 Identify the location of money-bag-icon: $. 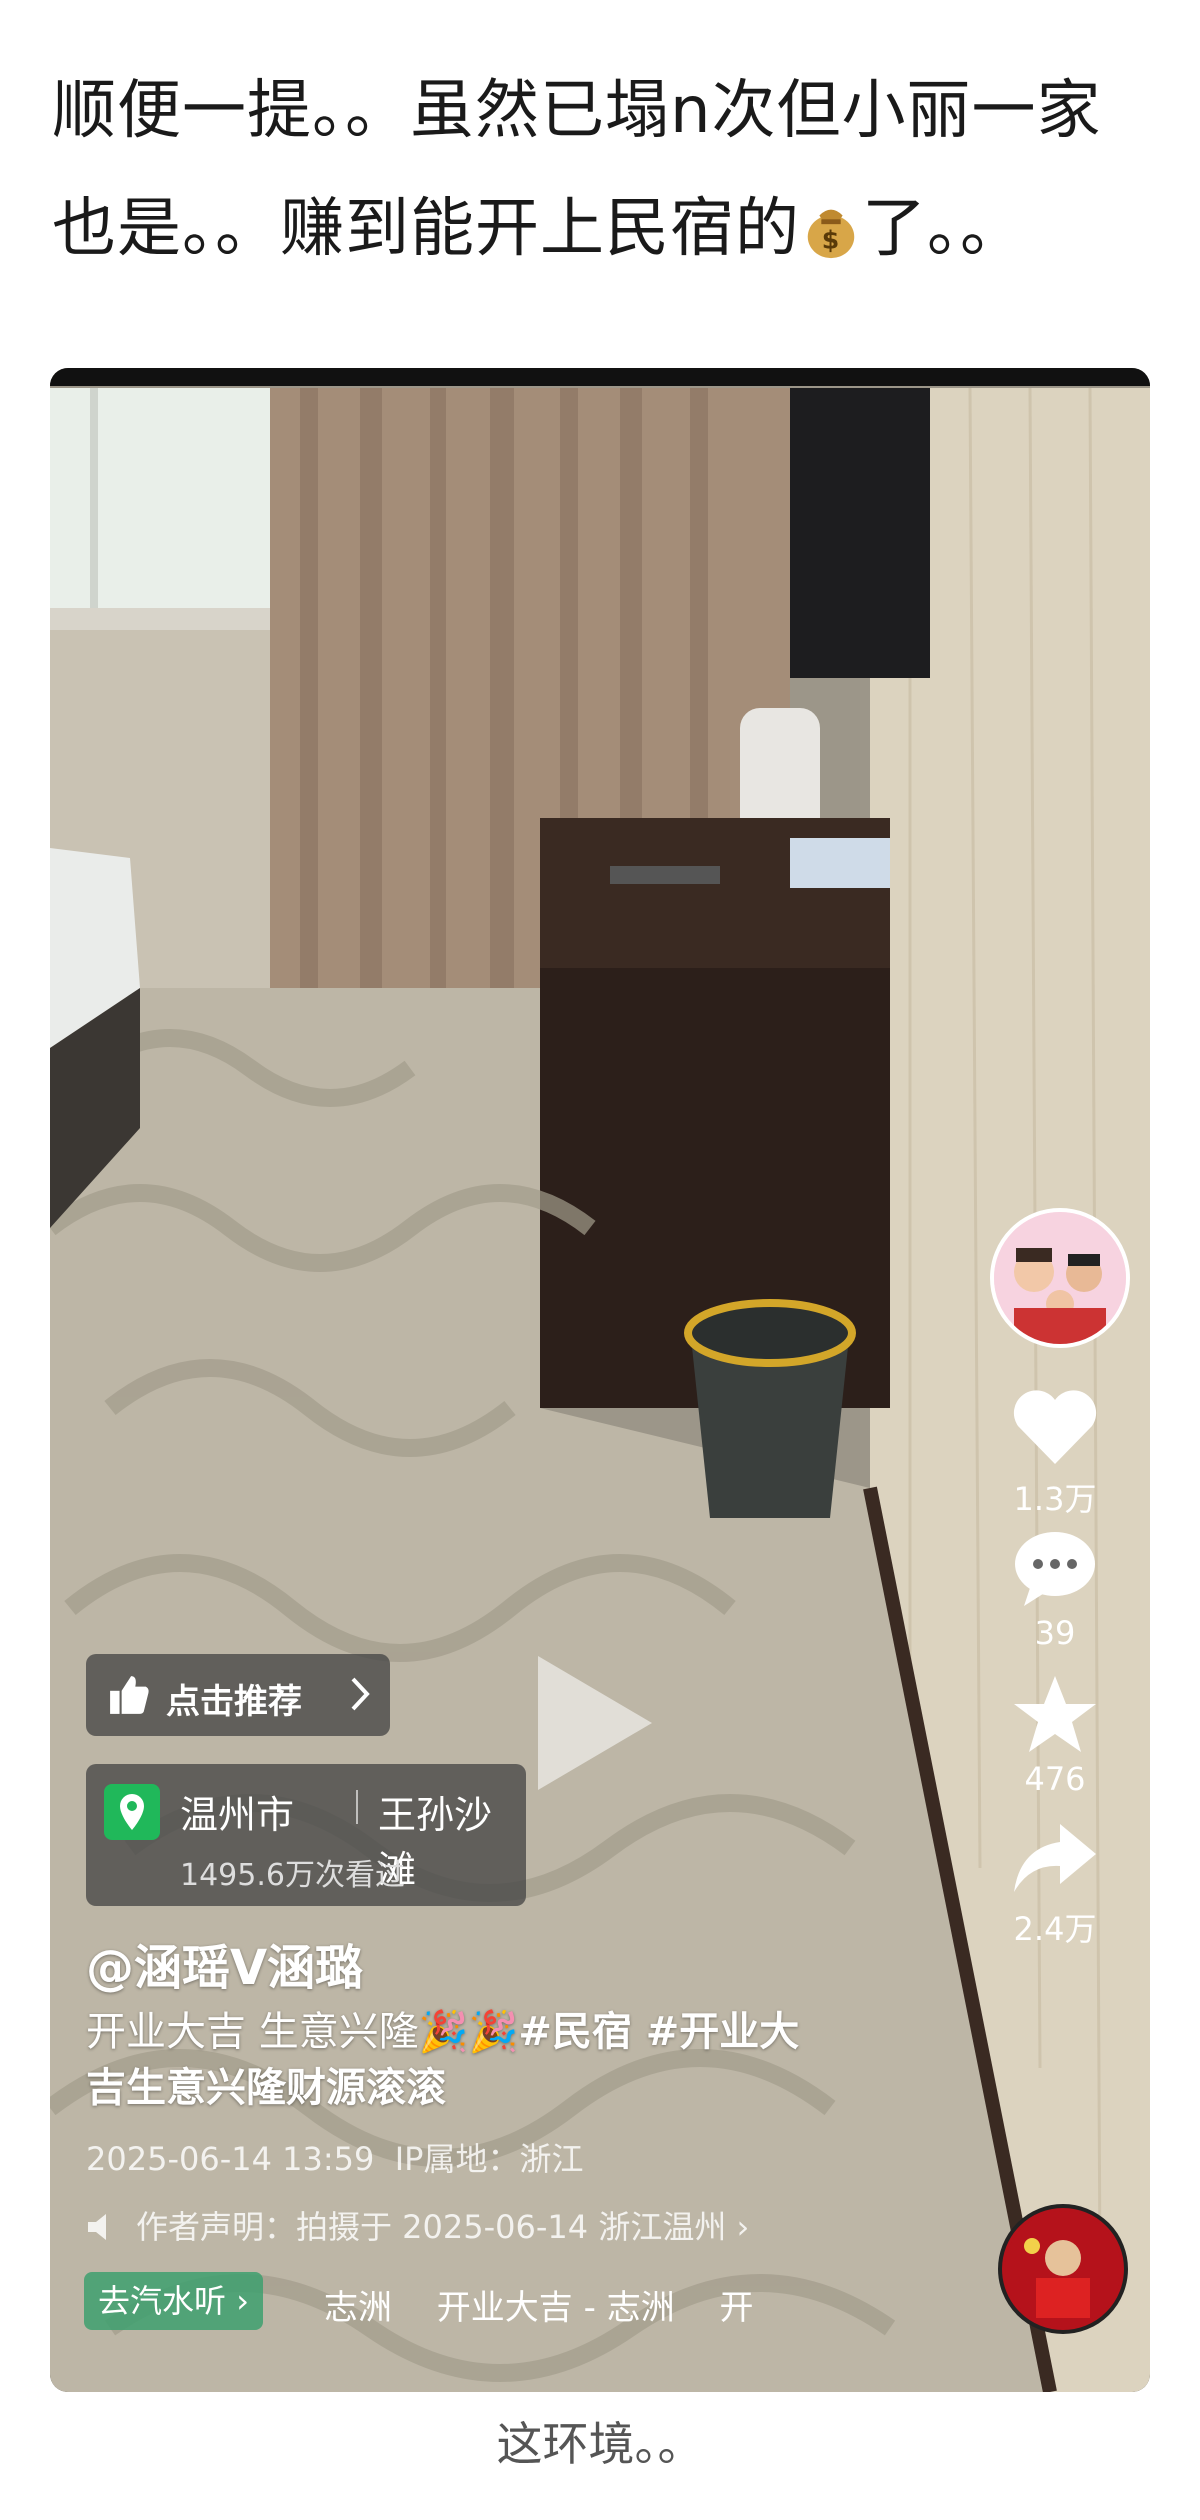
(831, 234).